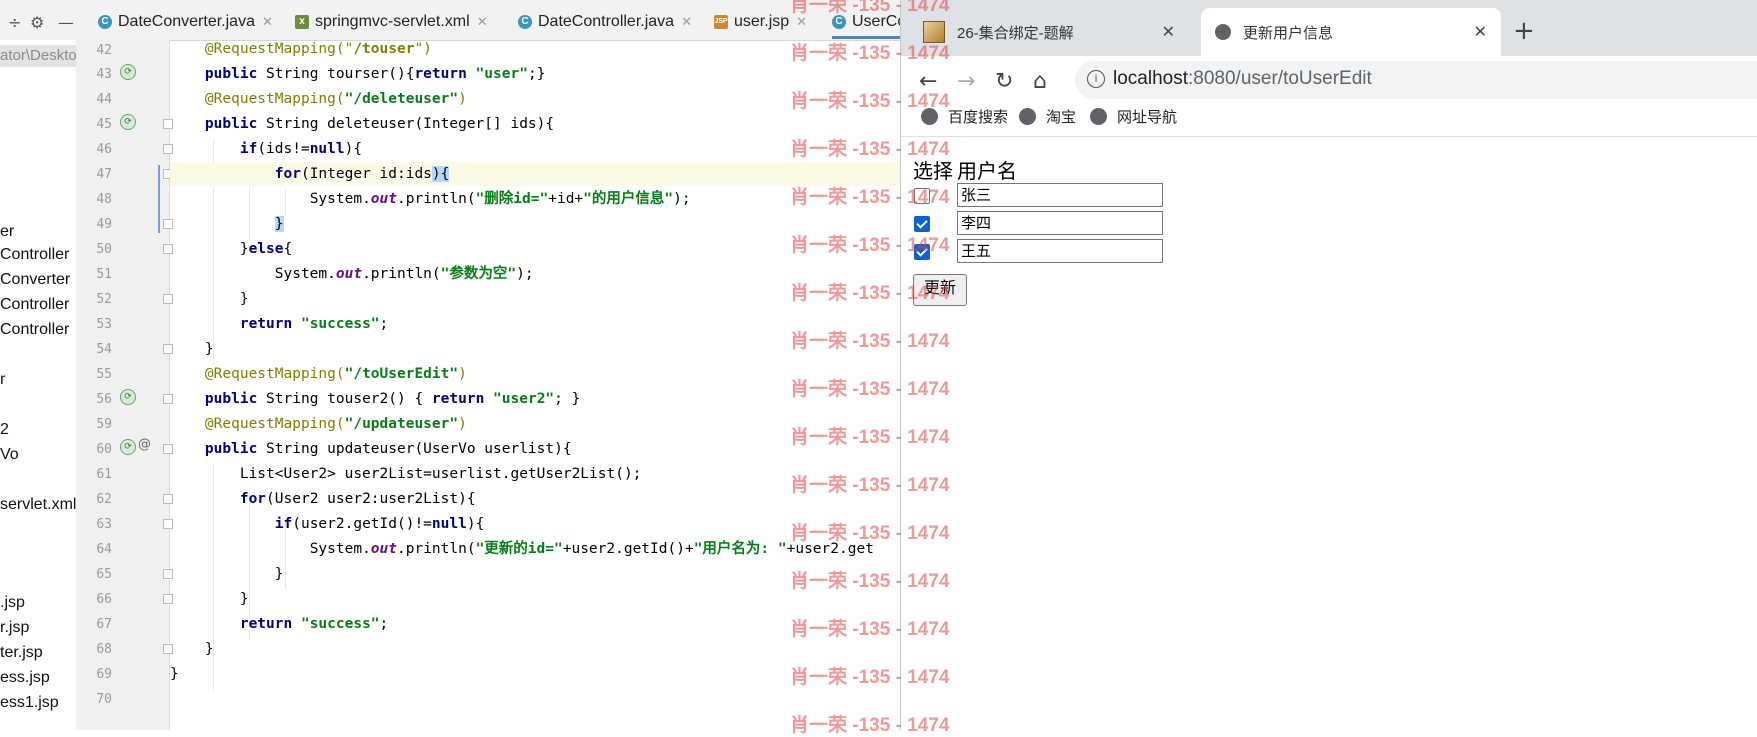 Image resolution: width=1757 pixels, height=737 pixels. What do you see at coordinates (104, 224) in the screenshot?
I see `line-number: 49` at bounding box center [104, 224].